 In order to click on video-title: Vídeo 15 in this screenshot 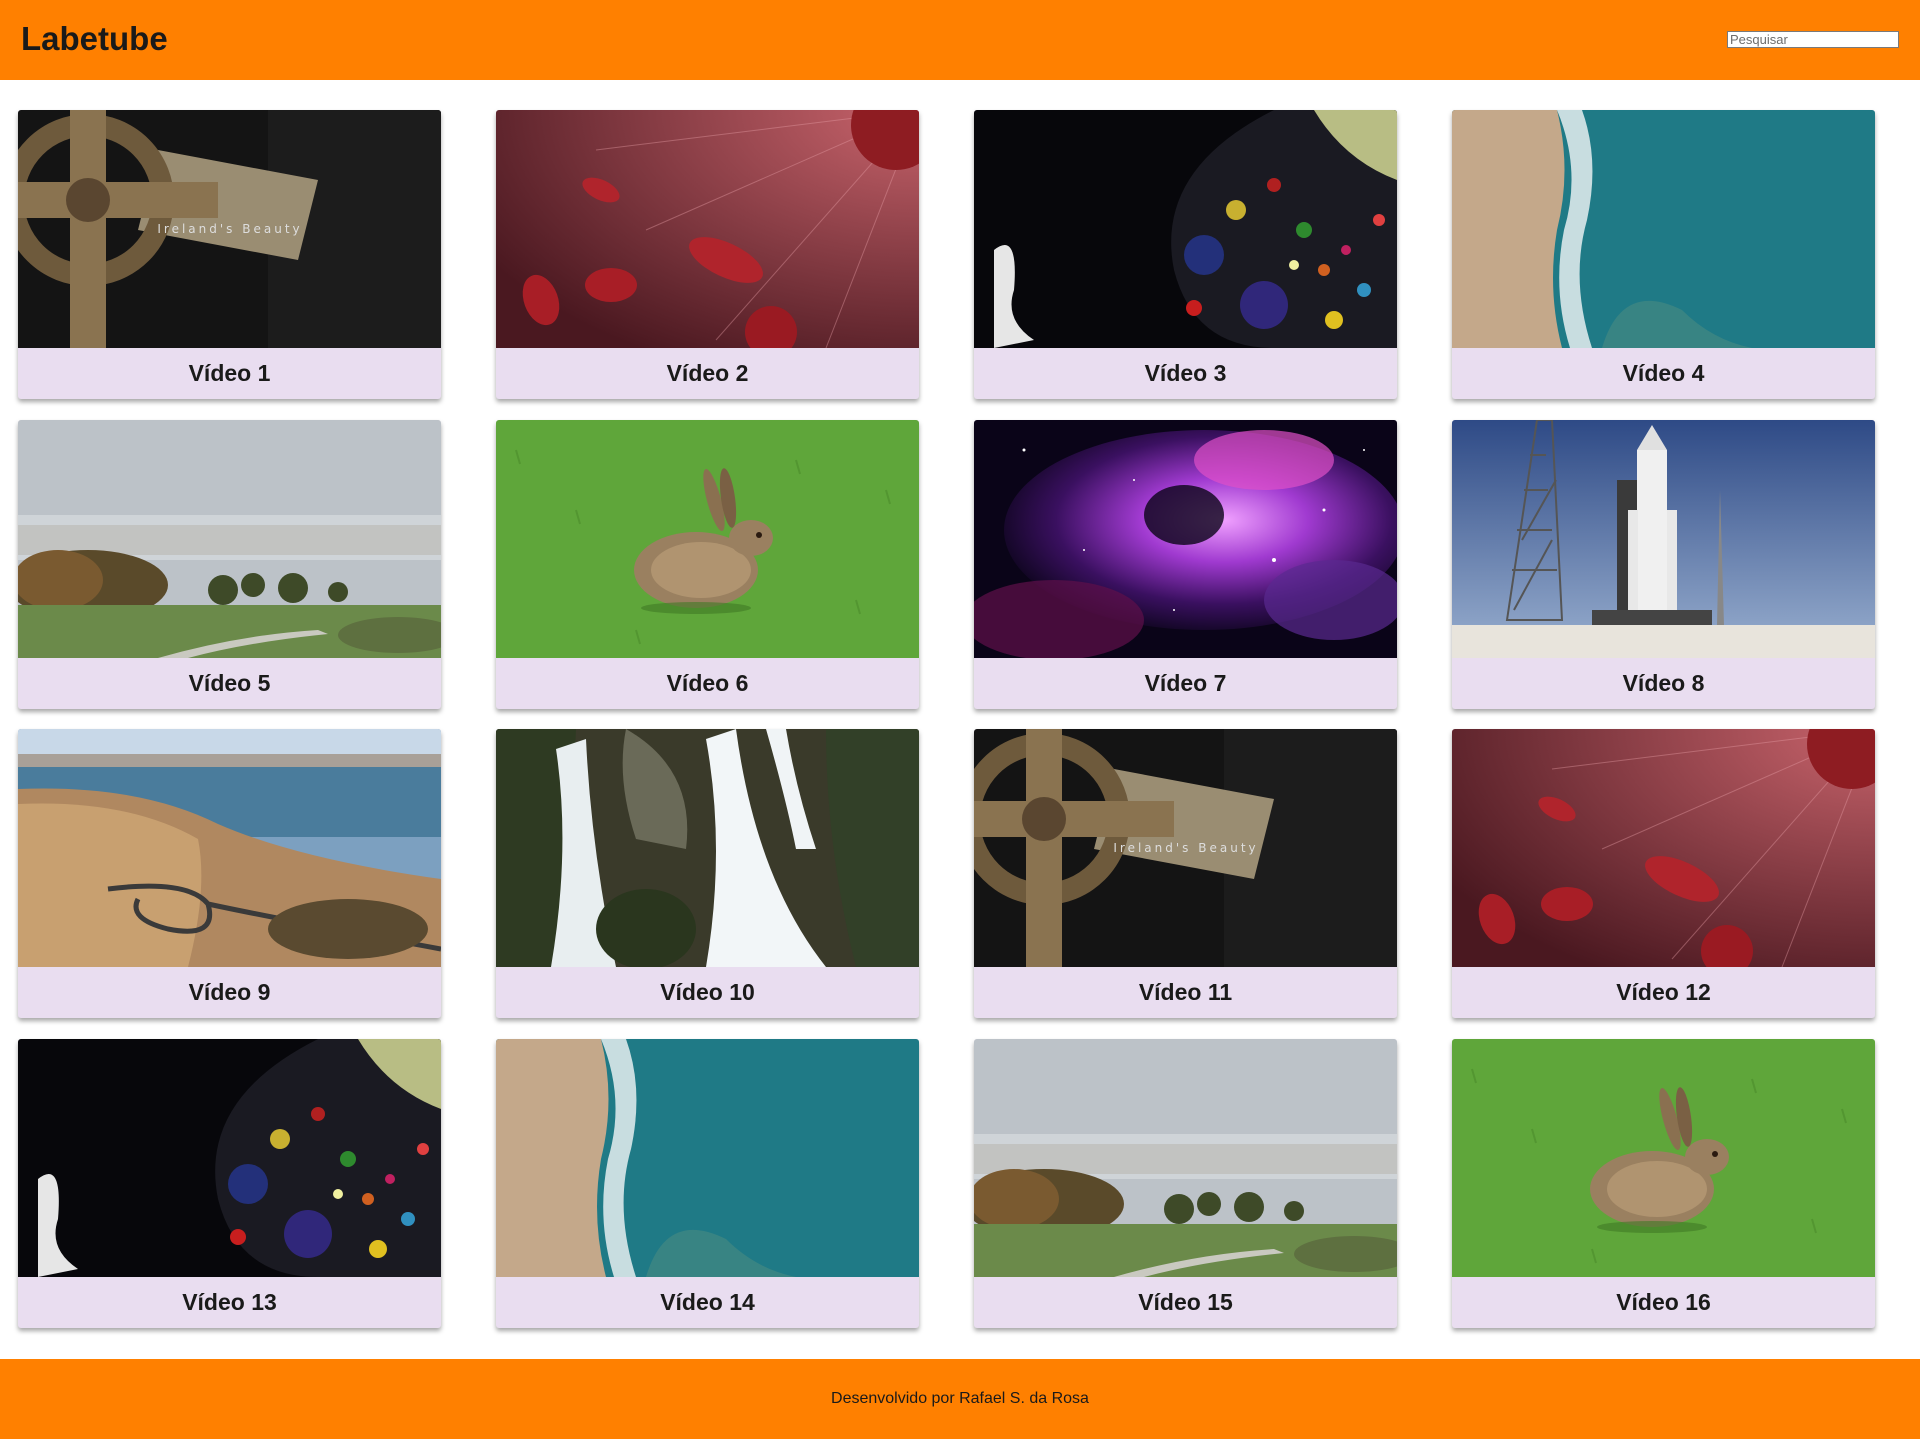, I will do `click(1185, 1302)`.